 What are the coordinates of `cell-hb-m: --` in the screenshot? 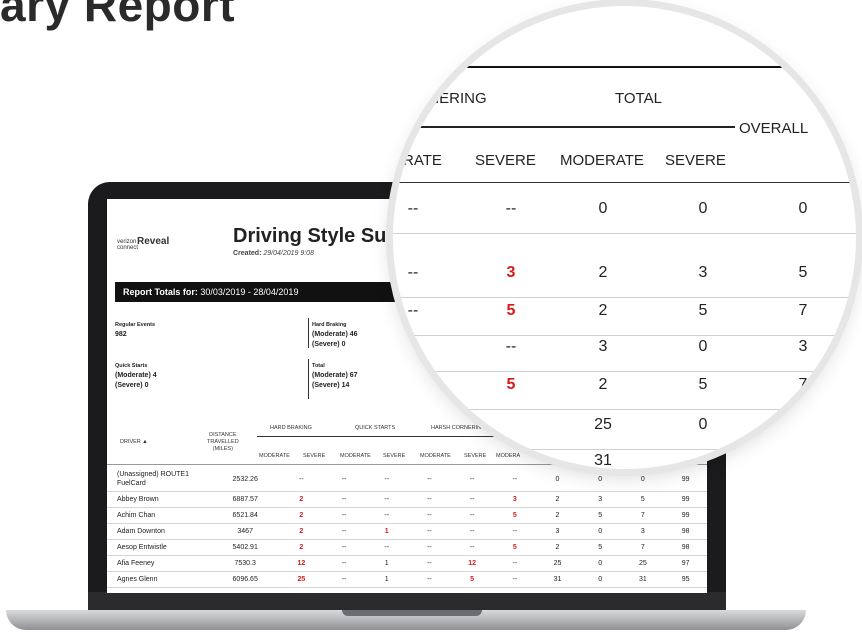 It's located at (301, 479).